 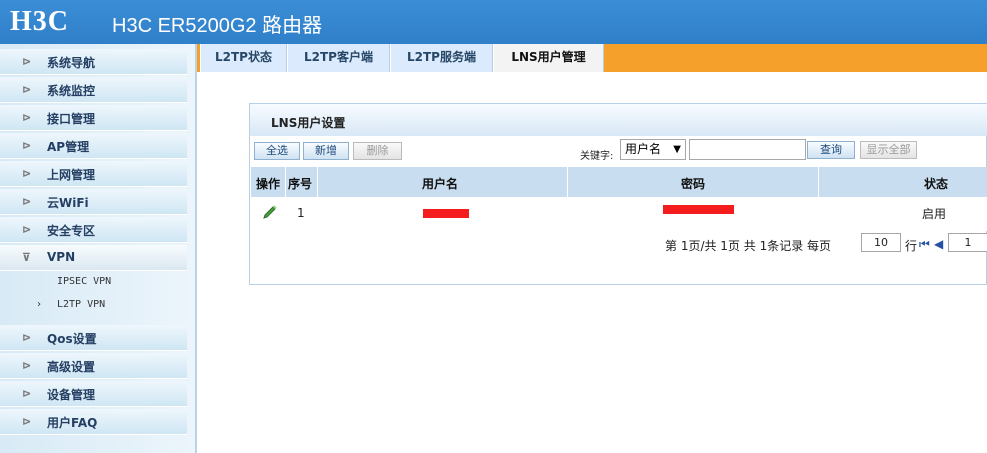 What do you see at coordinates (93, 422) in the screenshot?
I see `sidebar-item-faq: ⊳ 用户FAQ` at bounding box center [93, 422].